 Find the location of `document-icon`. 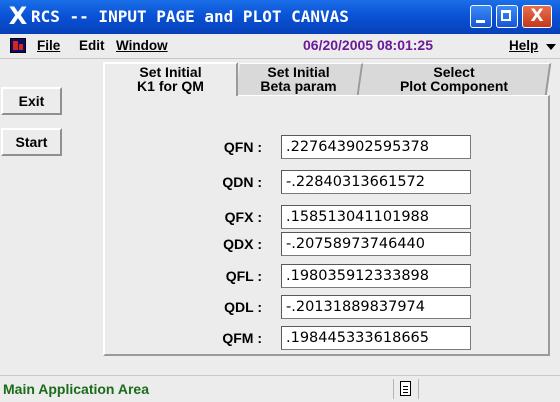

document-icon is located at coordinates (405, 388).